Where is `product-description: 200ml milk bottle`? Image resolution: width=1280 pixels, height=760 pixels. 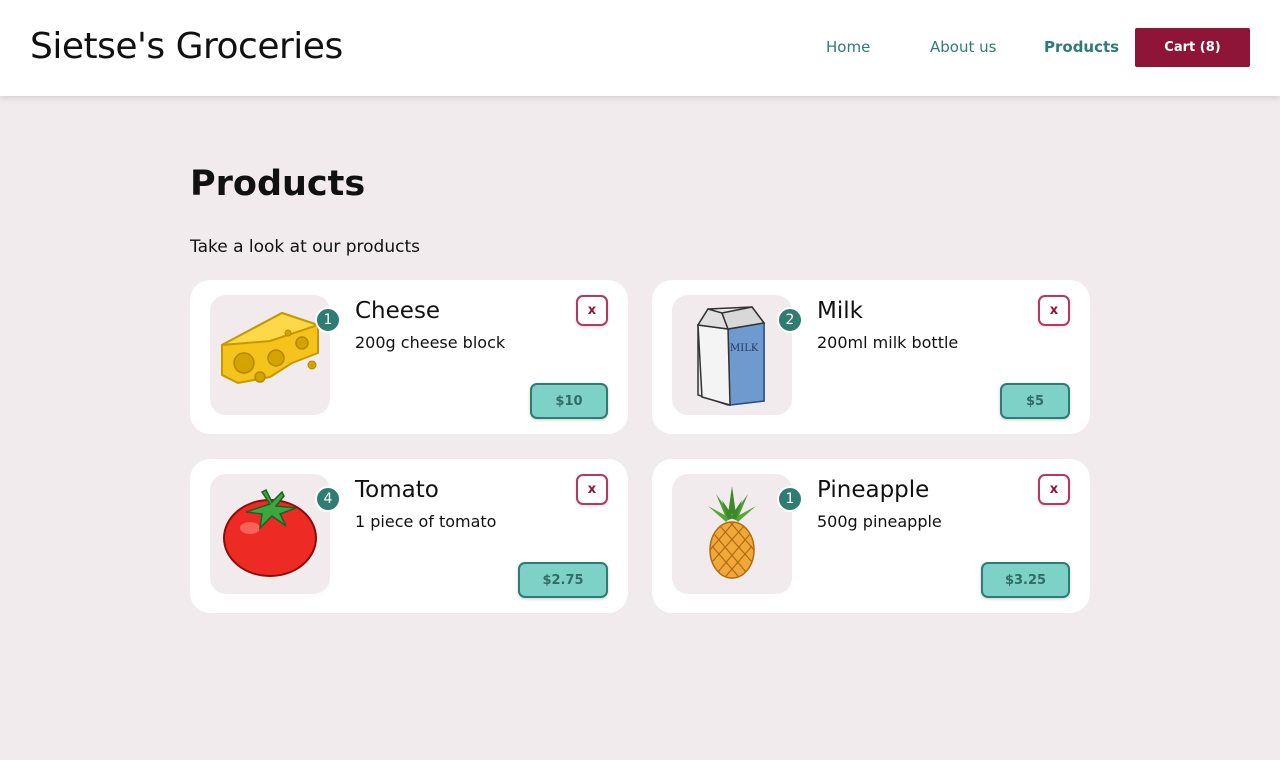
product-description: 200ml milk bottle is located at coordinates (888, 342).